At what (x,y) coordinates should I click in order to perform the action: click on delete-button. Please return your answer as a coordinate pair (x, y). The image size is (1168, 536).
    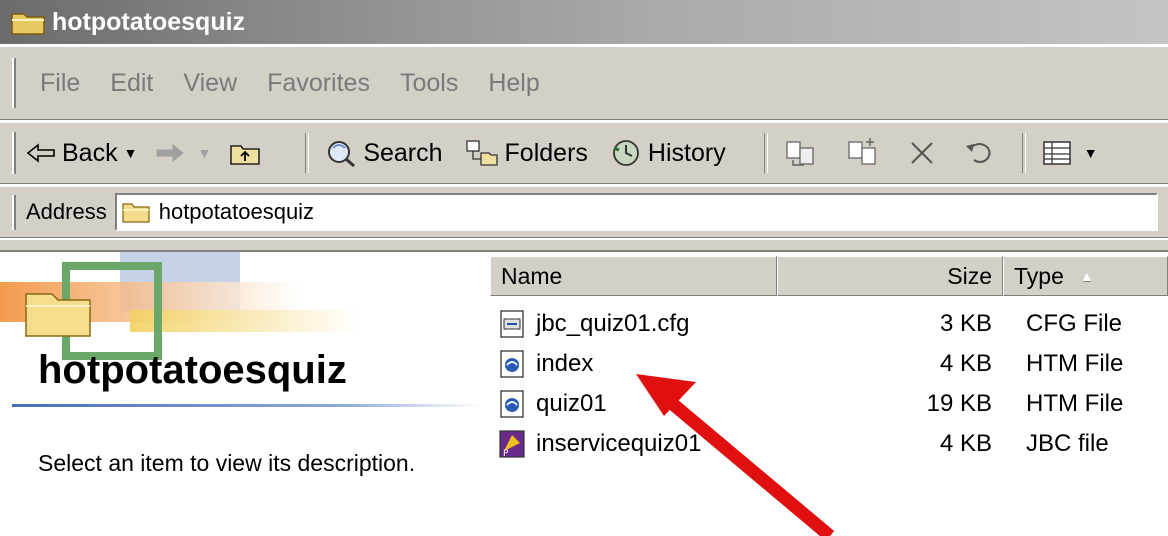
    Looking at the image, I should click on (925, 153).